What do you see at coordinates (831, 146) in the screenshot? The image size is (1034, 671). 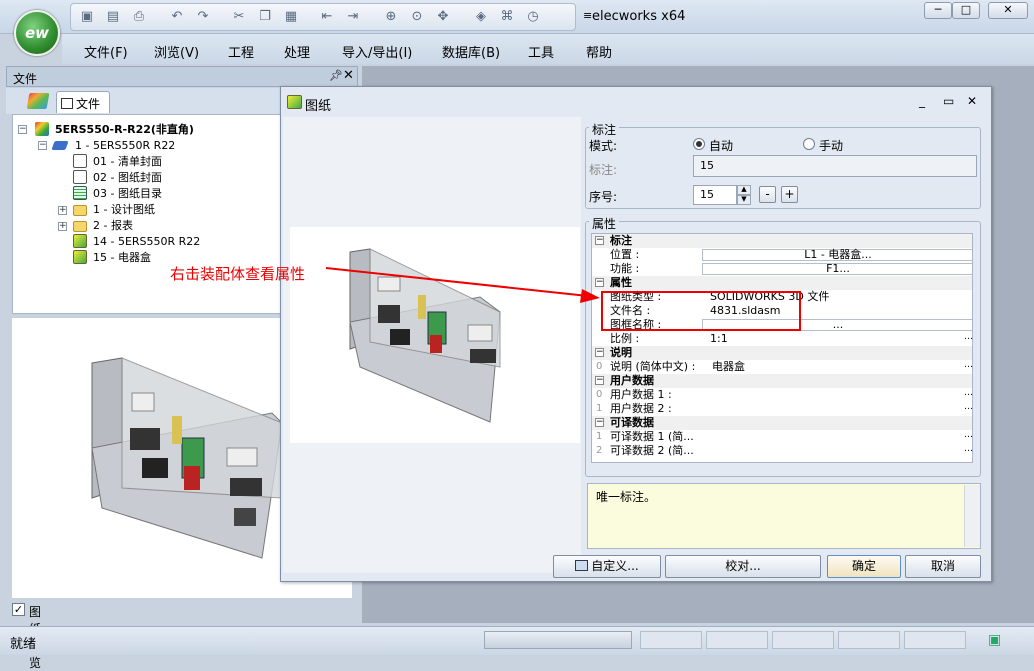 I see `mode-manual-label: 手动` at bounding box center [831, 146].